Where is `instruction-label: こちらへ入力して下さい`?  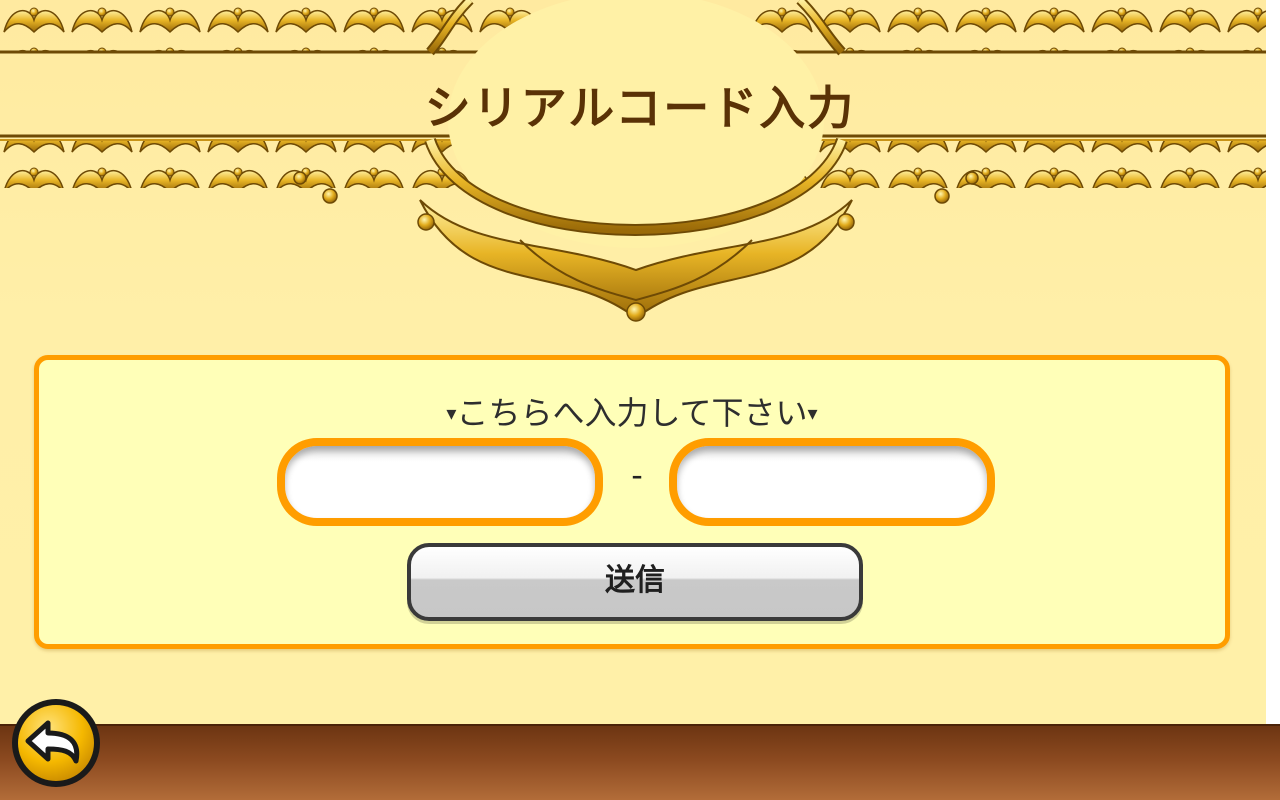 instruction-label: こちらへ入力して下さい is located at coordinates (632, 413).